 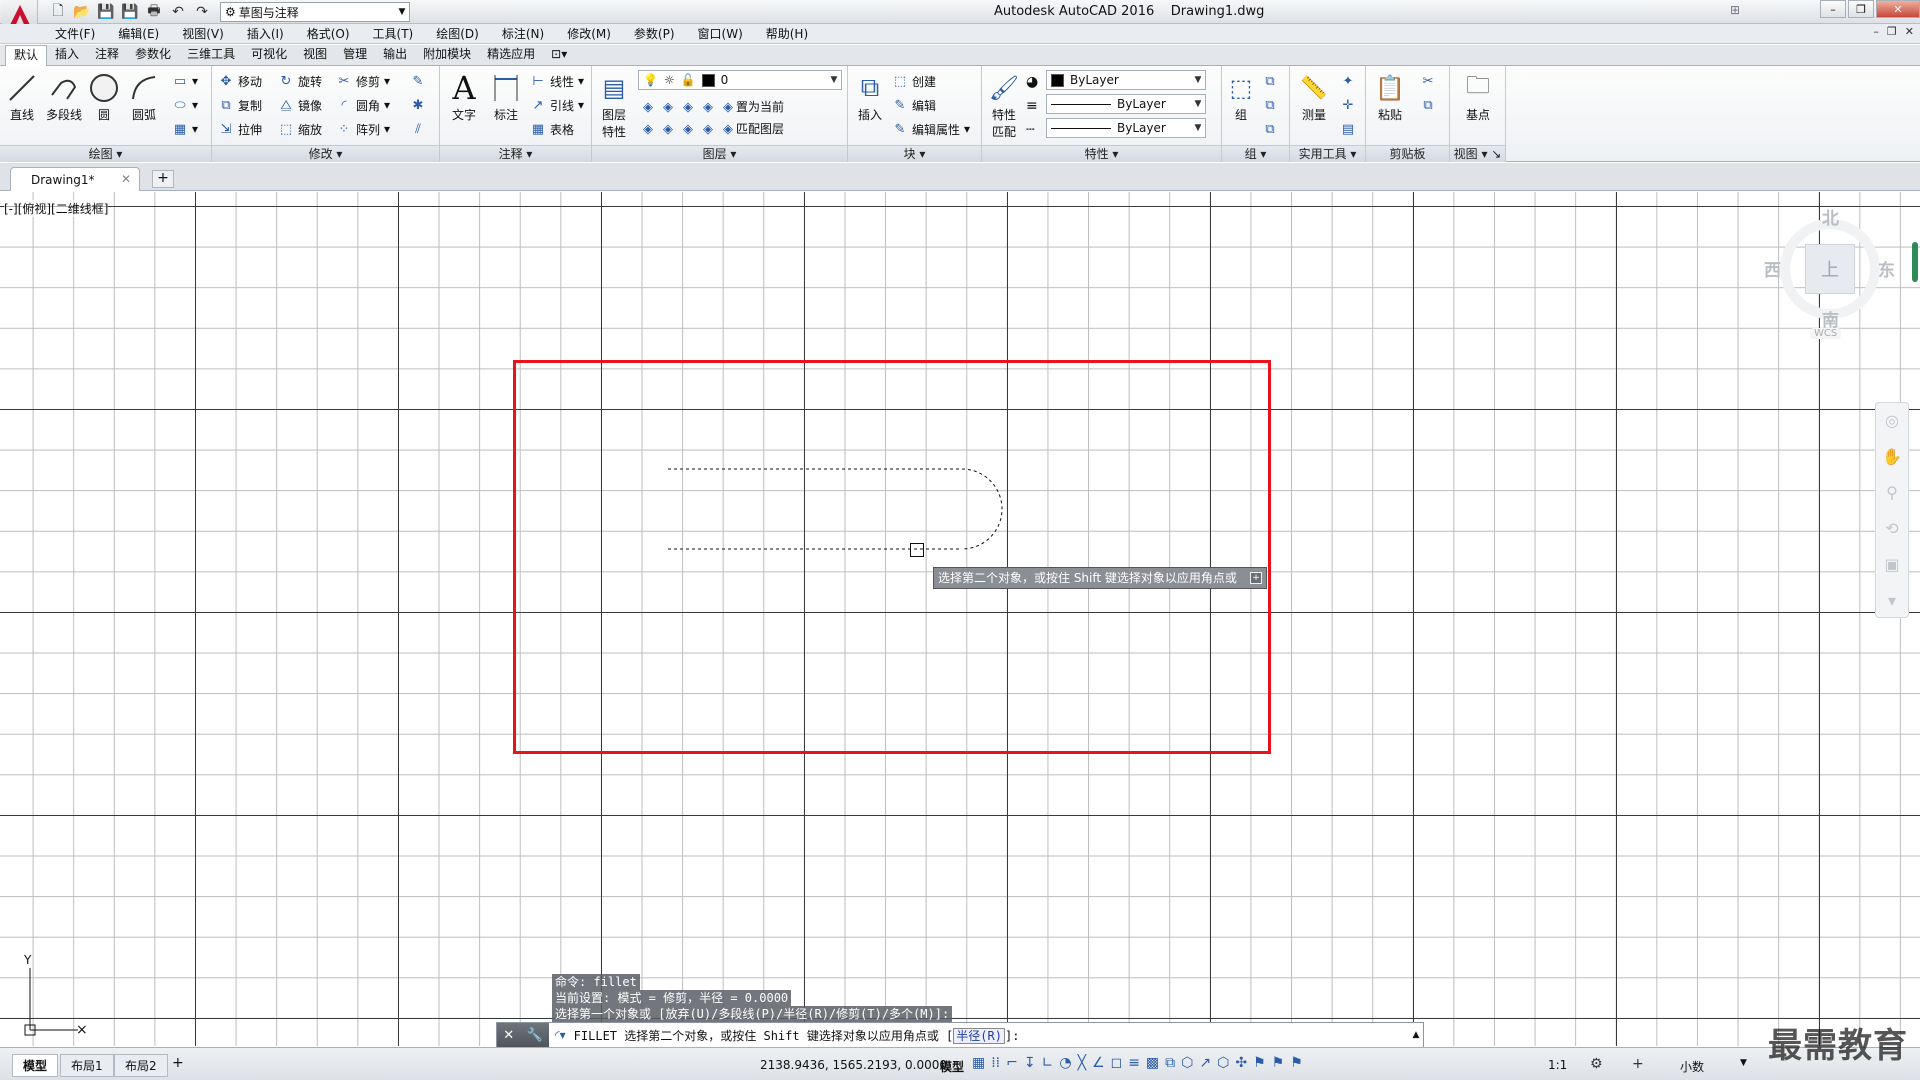 I want to click on match-layer-button: ◈ 匹配图层, so click(x=752, y=129).